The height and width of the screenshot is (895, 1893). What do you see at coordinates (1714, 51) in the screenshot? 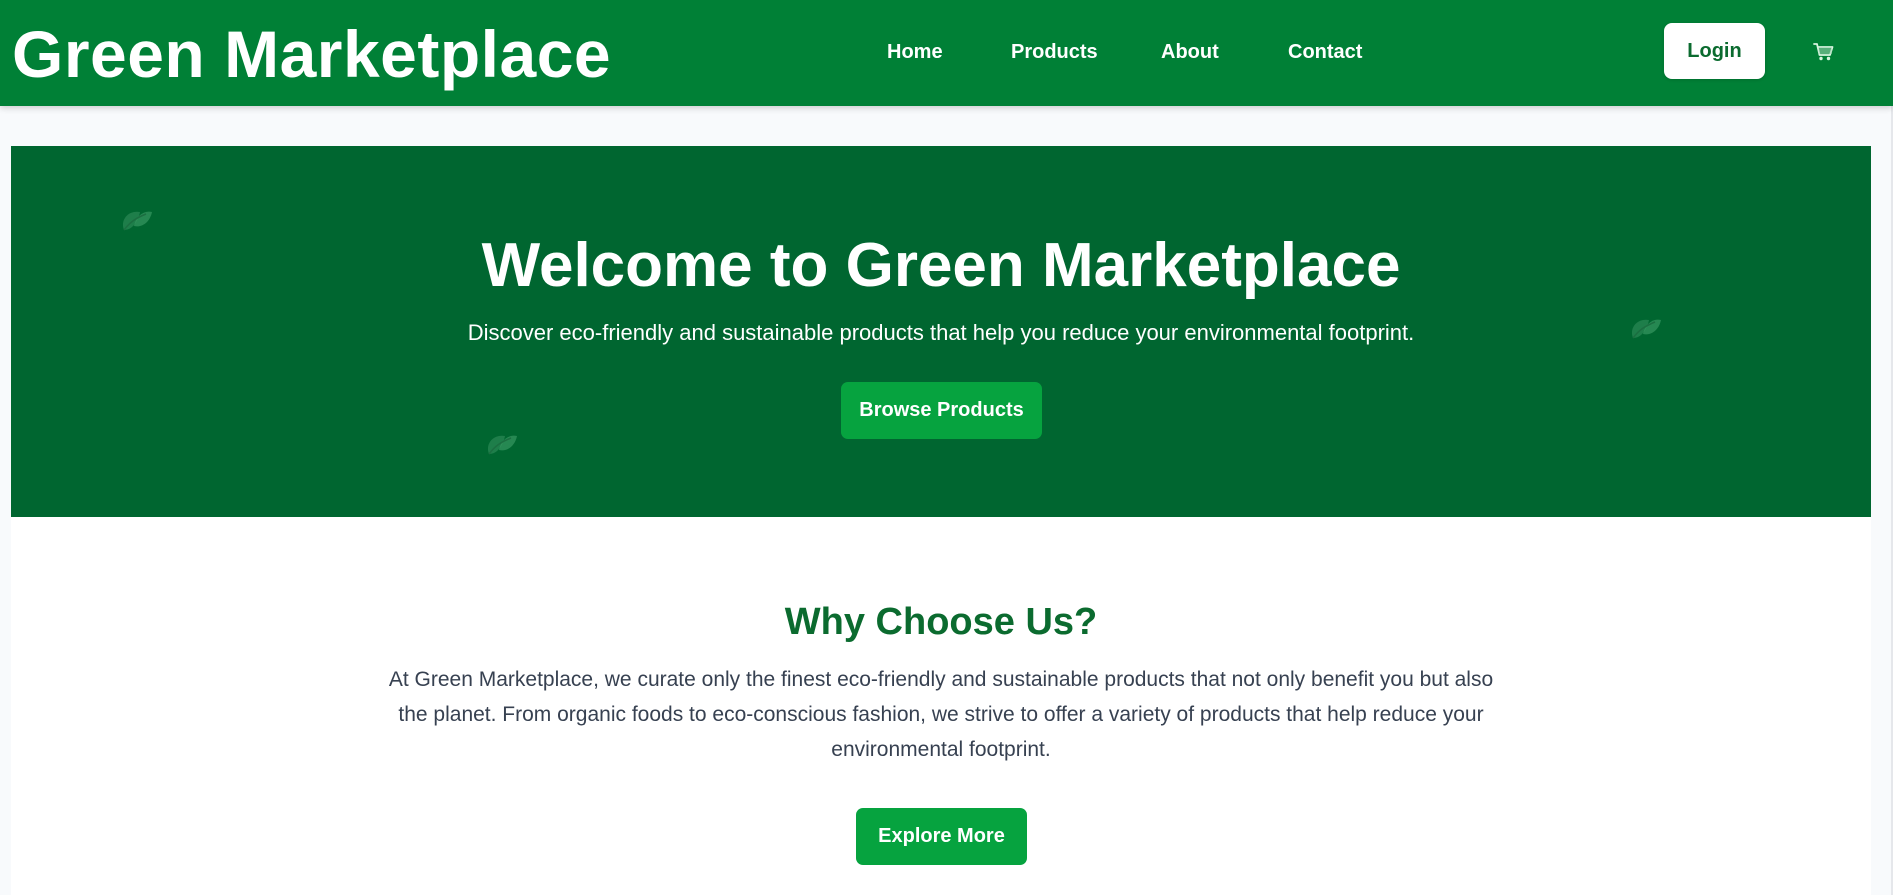
I see `login-button: Login` at bounding box center [1714, 51].